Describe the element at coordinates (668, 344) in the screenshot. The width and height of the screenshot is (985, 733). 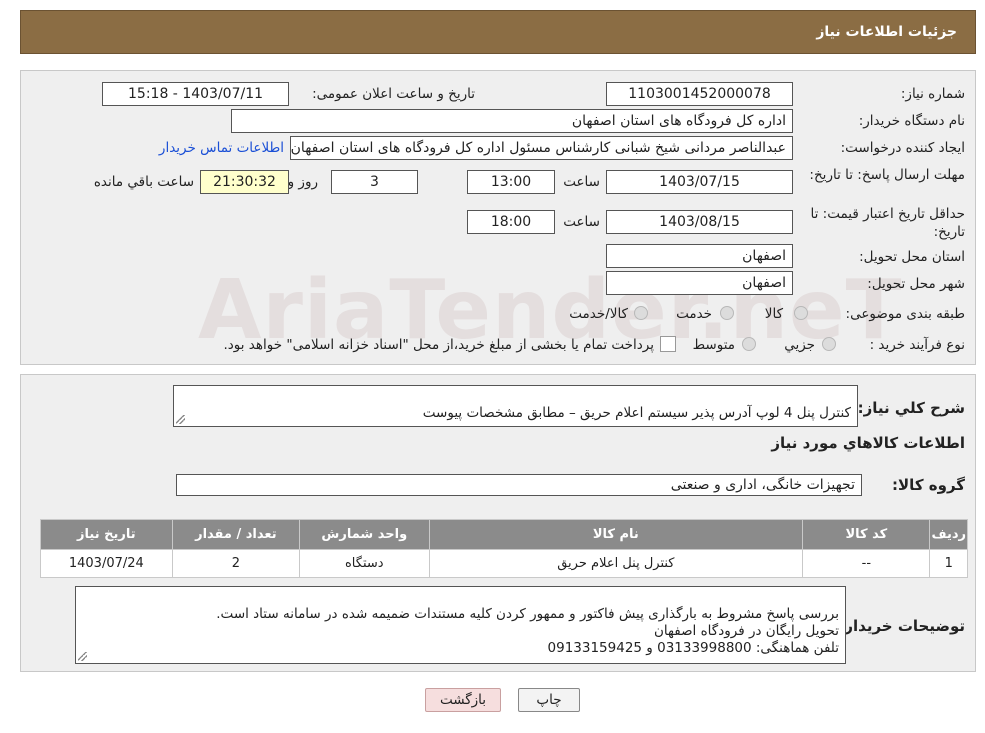
I see `treasury-checkbox` at that location.